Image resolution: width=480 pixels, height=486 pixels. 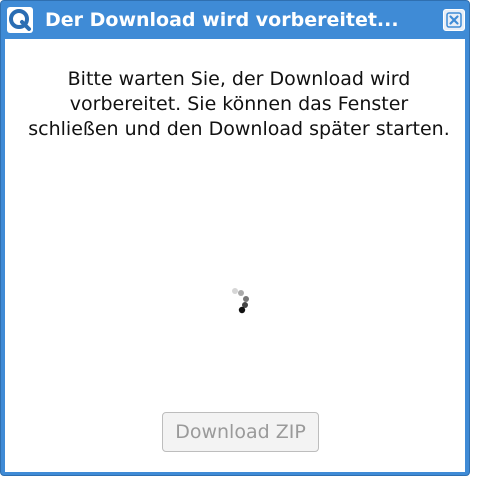 I want to click on download-zip-button: Download ZIP, so click(x=240, y=432).